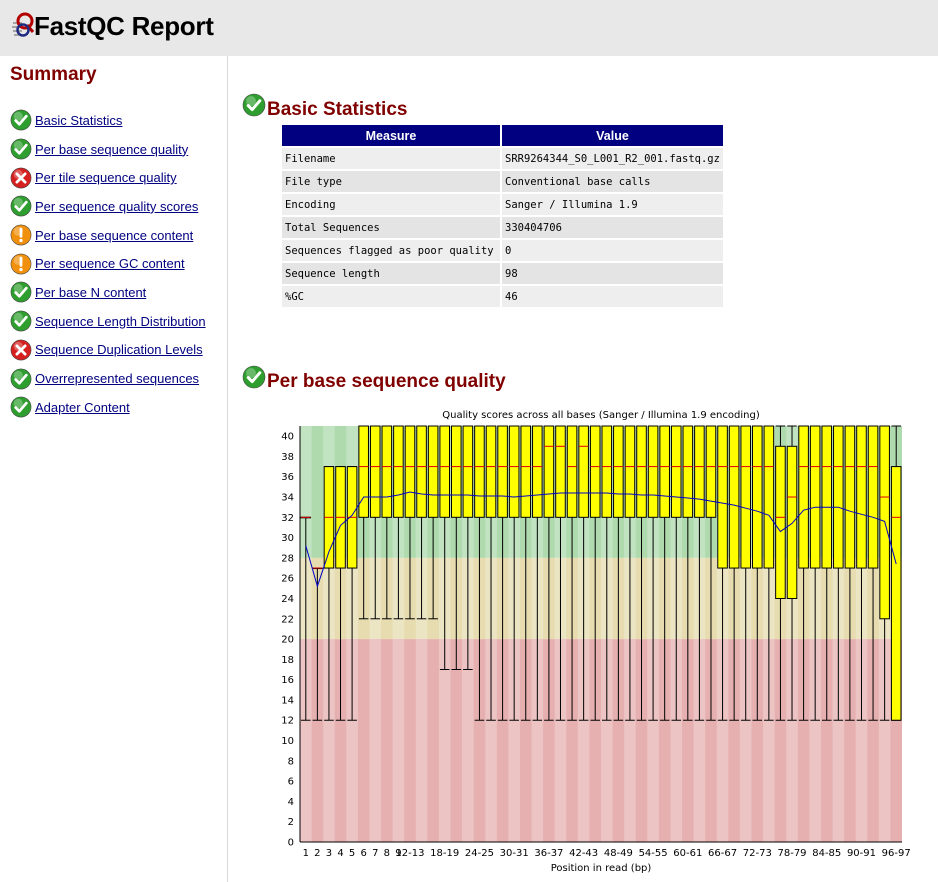  What do you see at coordinates (391, 296) in the screenshot?
I see `measure-cell: %GC` at bounding box center [391, 296].